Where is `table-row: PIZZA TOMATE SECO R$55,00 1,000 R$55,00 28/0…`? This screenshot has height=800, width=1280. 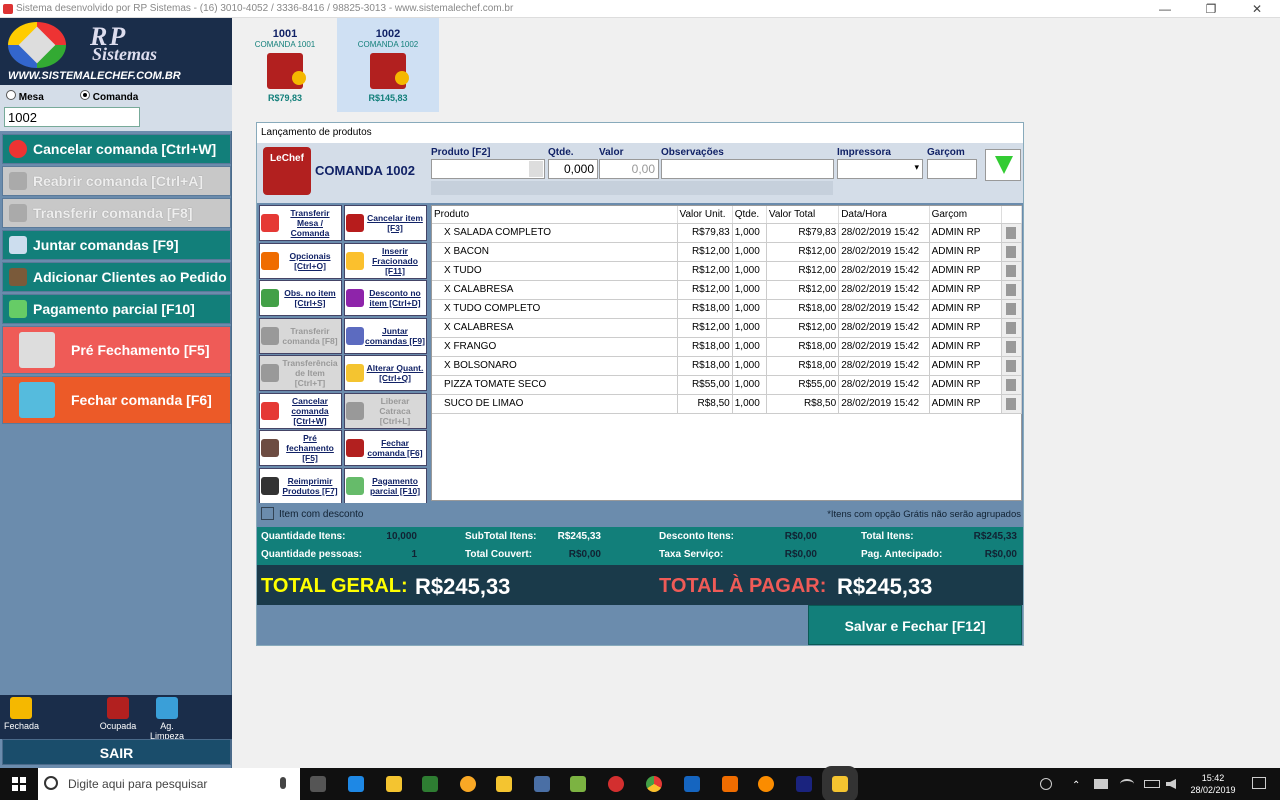 table-row: PIZZA TOMATE SECO R$55,00 1,000 R$55,00 28/0… is located at coordinates (727, 385).